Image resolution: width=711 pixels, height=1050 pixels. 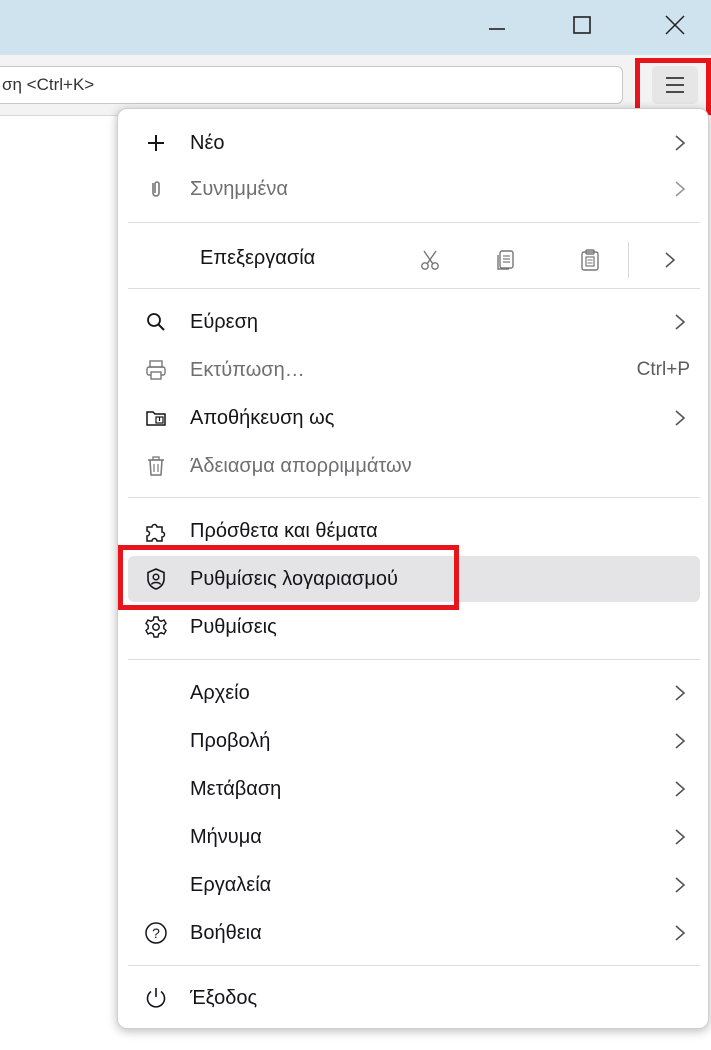 I want to click on gear-icon, so click(x=156, y=627).